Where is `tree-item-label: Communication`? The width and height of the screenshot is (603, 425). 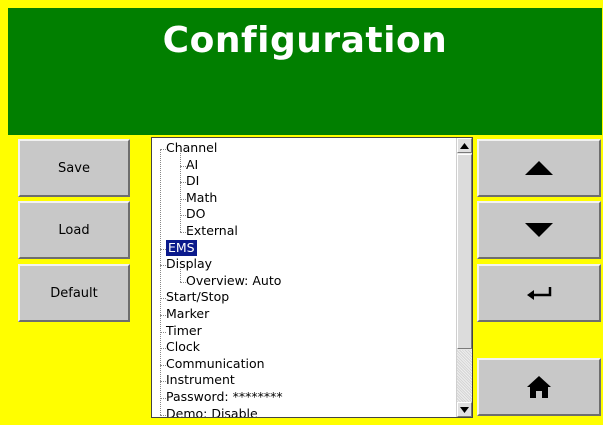
tree-item-label: Communication is located at coordinates (215, 363).